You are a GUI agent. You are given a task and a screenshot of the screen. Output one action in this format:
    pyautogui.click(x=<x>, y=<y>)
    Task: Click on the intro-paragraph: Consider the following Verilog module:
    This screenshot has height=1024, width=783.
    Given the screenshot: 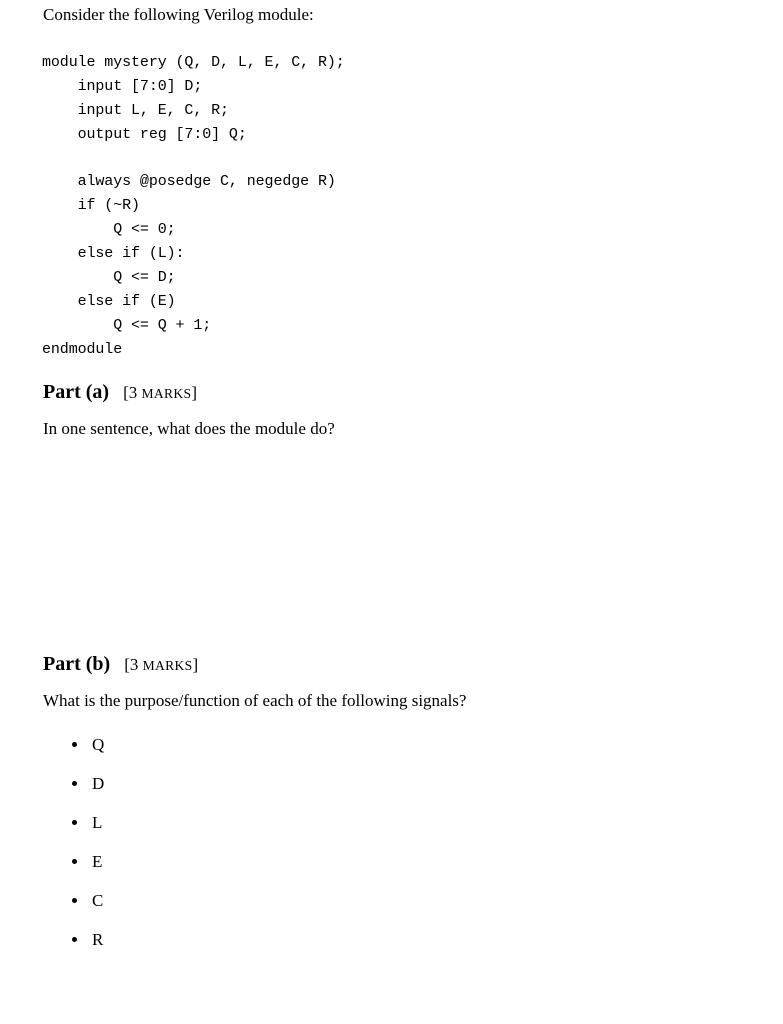 What is the action you would take?
    pyautogui.click(x=178, y=14)
    